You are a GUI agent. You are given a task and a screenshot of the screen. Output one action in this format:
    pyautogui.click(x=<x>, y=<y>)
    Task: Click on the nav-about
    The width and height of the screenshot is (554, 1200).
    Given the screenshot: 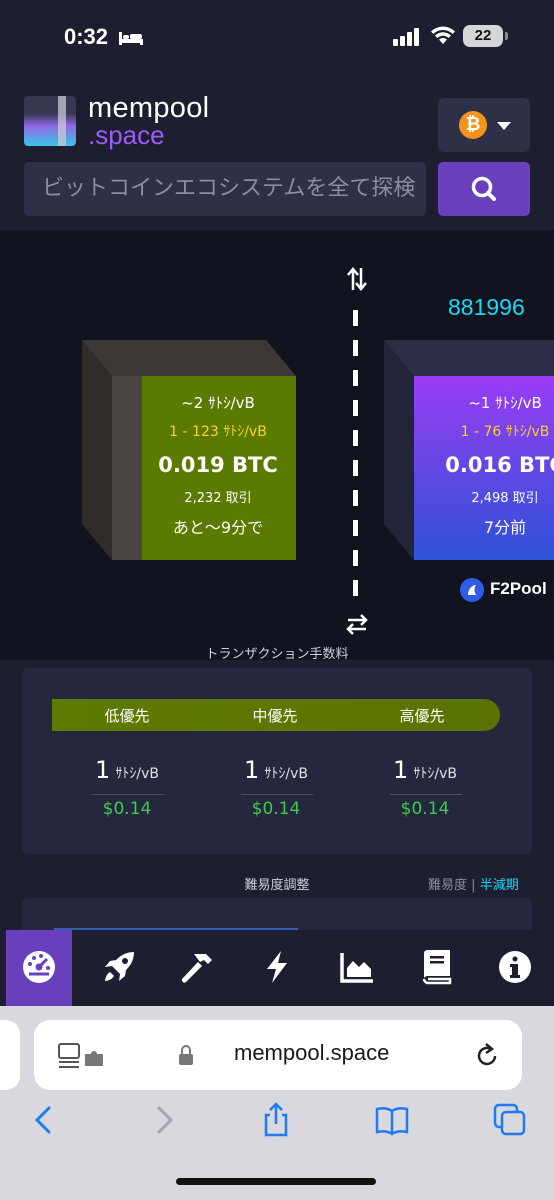 What is the action you would take?
    pyautogui.click(x=514, y=968)
    